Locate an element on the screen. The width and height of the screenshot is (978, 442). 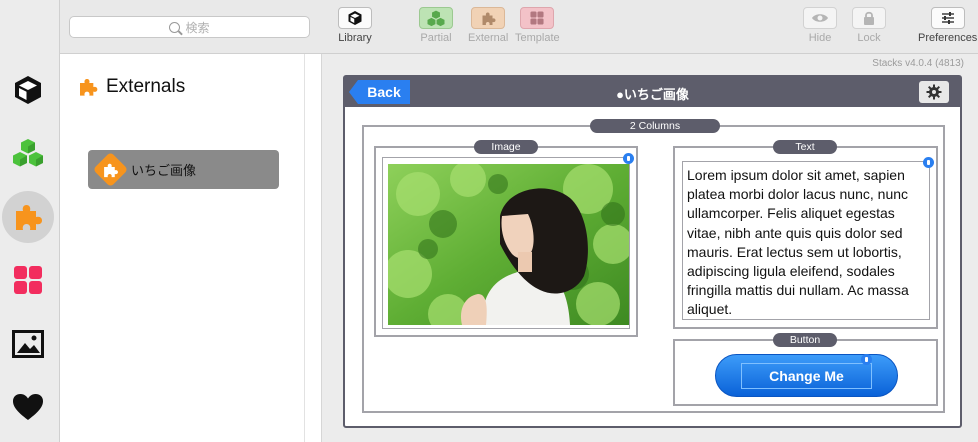
lock-button: Lock is located at coordinates (869, 25).